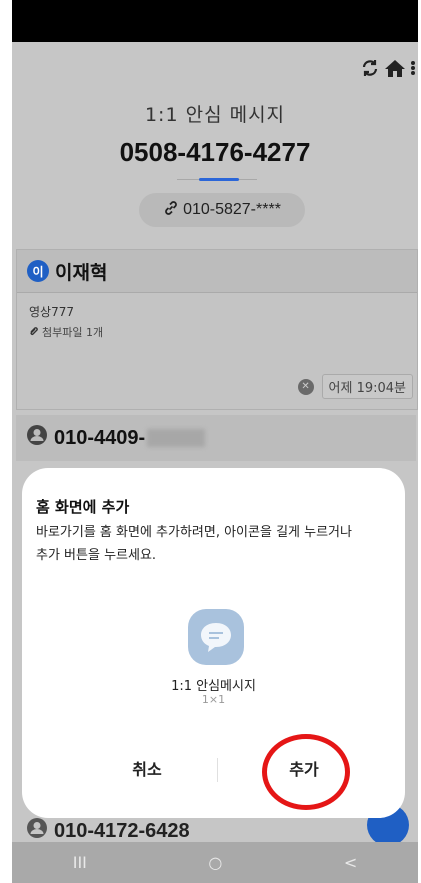 This screenshot has width=421, height=883. I want to click on link-icon, so click(171, 210).